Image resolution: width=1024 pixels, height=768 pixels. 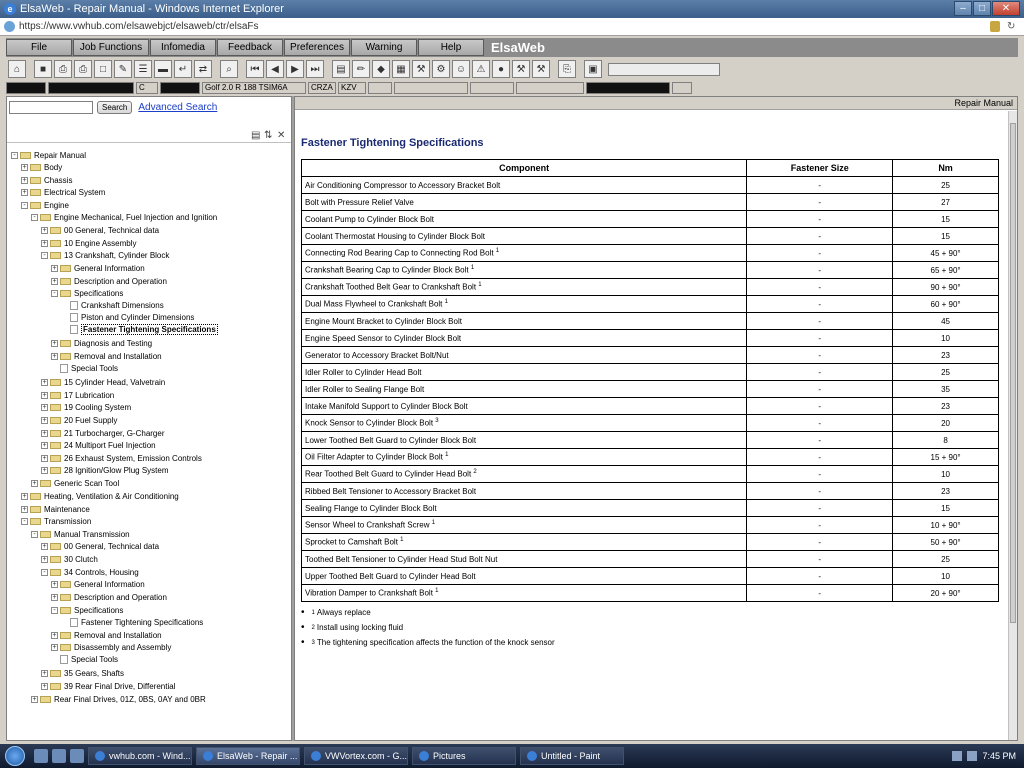 What do you see at coordinates (63, 69) in the screenshot?
I see `print-button: ⎙` at bounding box center [63, 69].